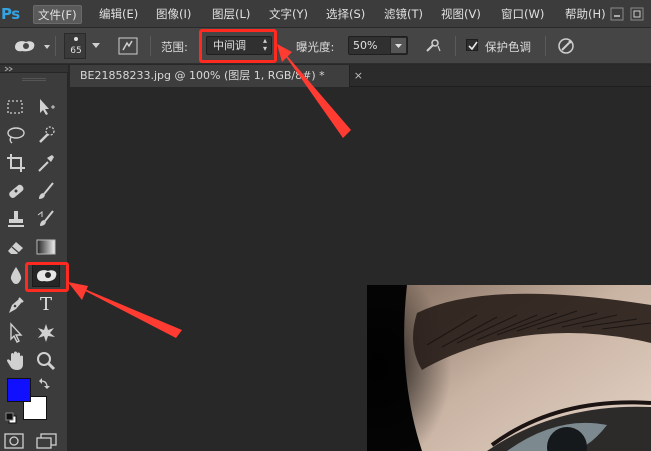  Describe the element at coordinates (78, 291) in the screenshot. I see `arrow-head-tool` at that location.